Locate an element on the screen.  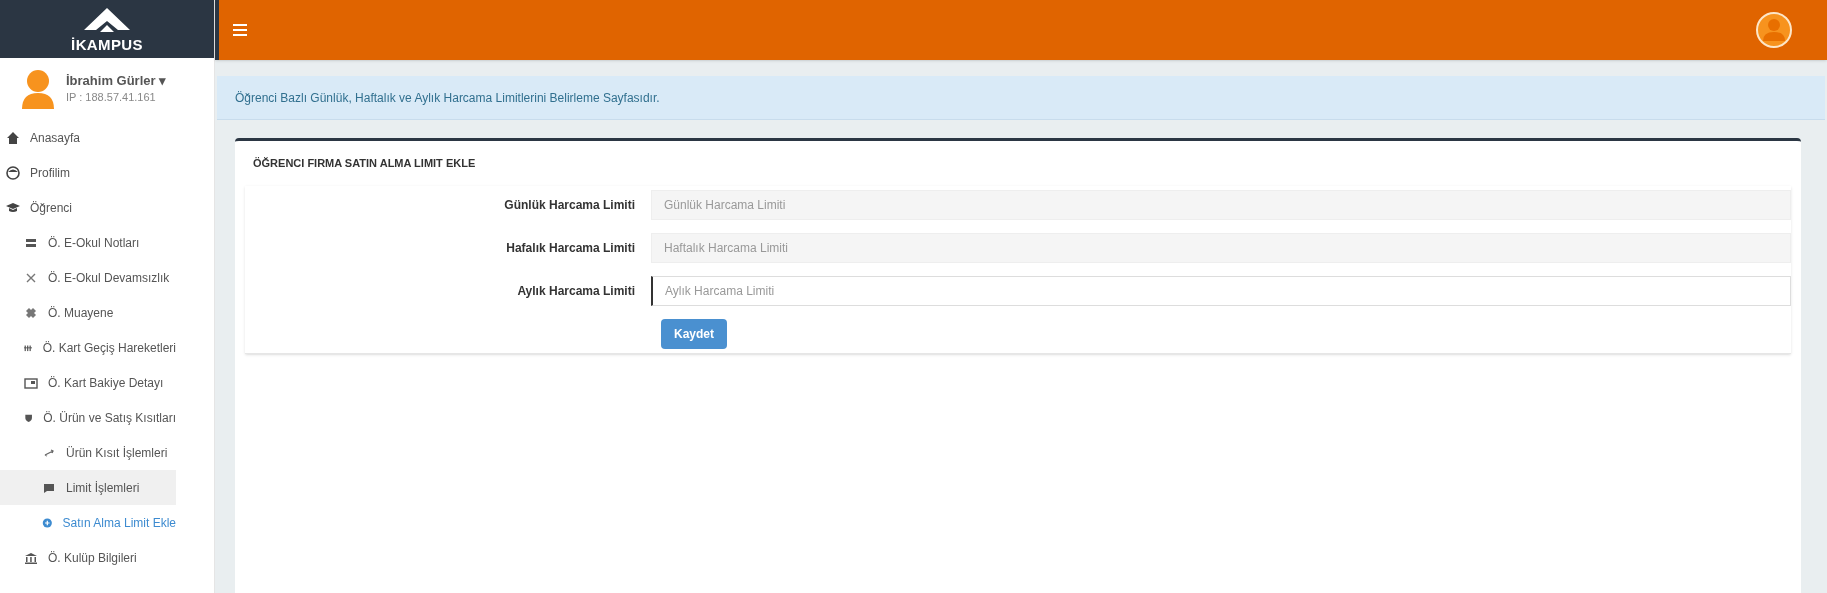
plus-circle-icon is located at coordinates (47, 522).